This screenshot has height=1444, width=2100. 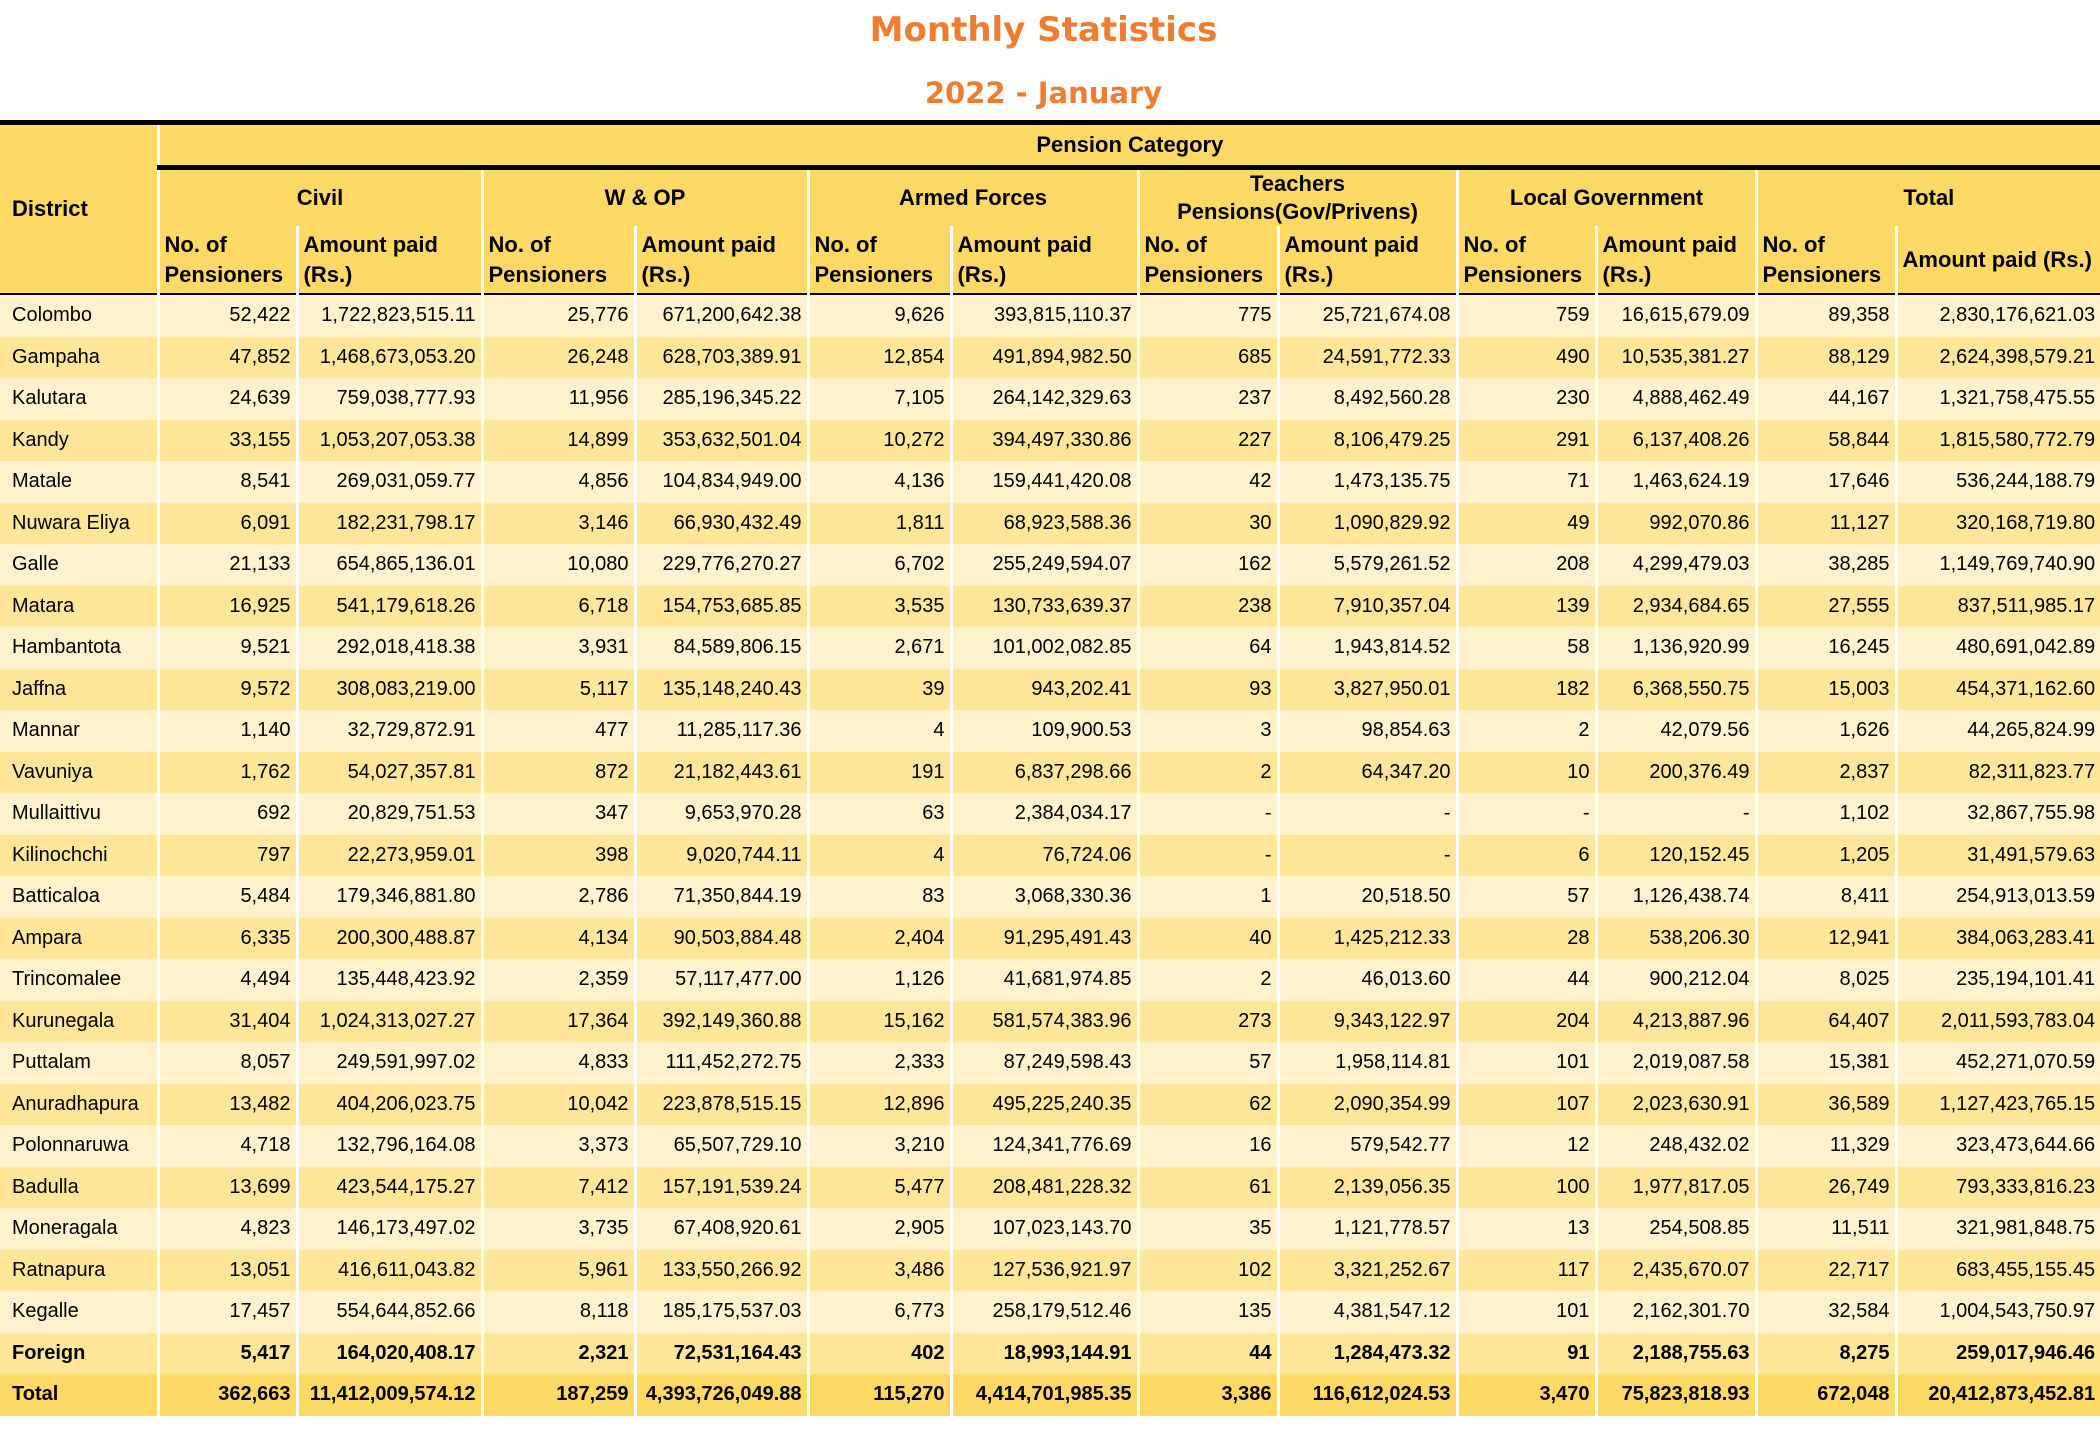 What do you see at coordinates (79, 440) in the screenshot?
I see `district-name-cell: Kandy` at bounding box center [79, 440].